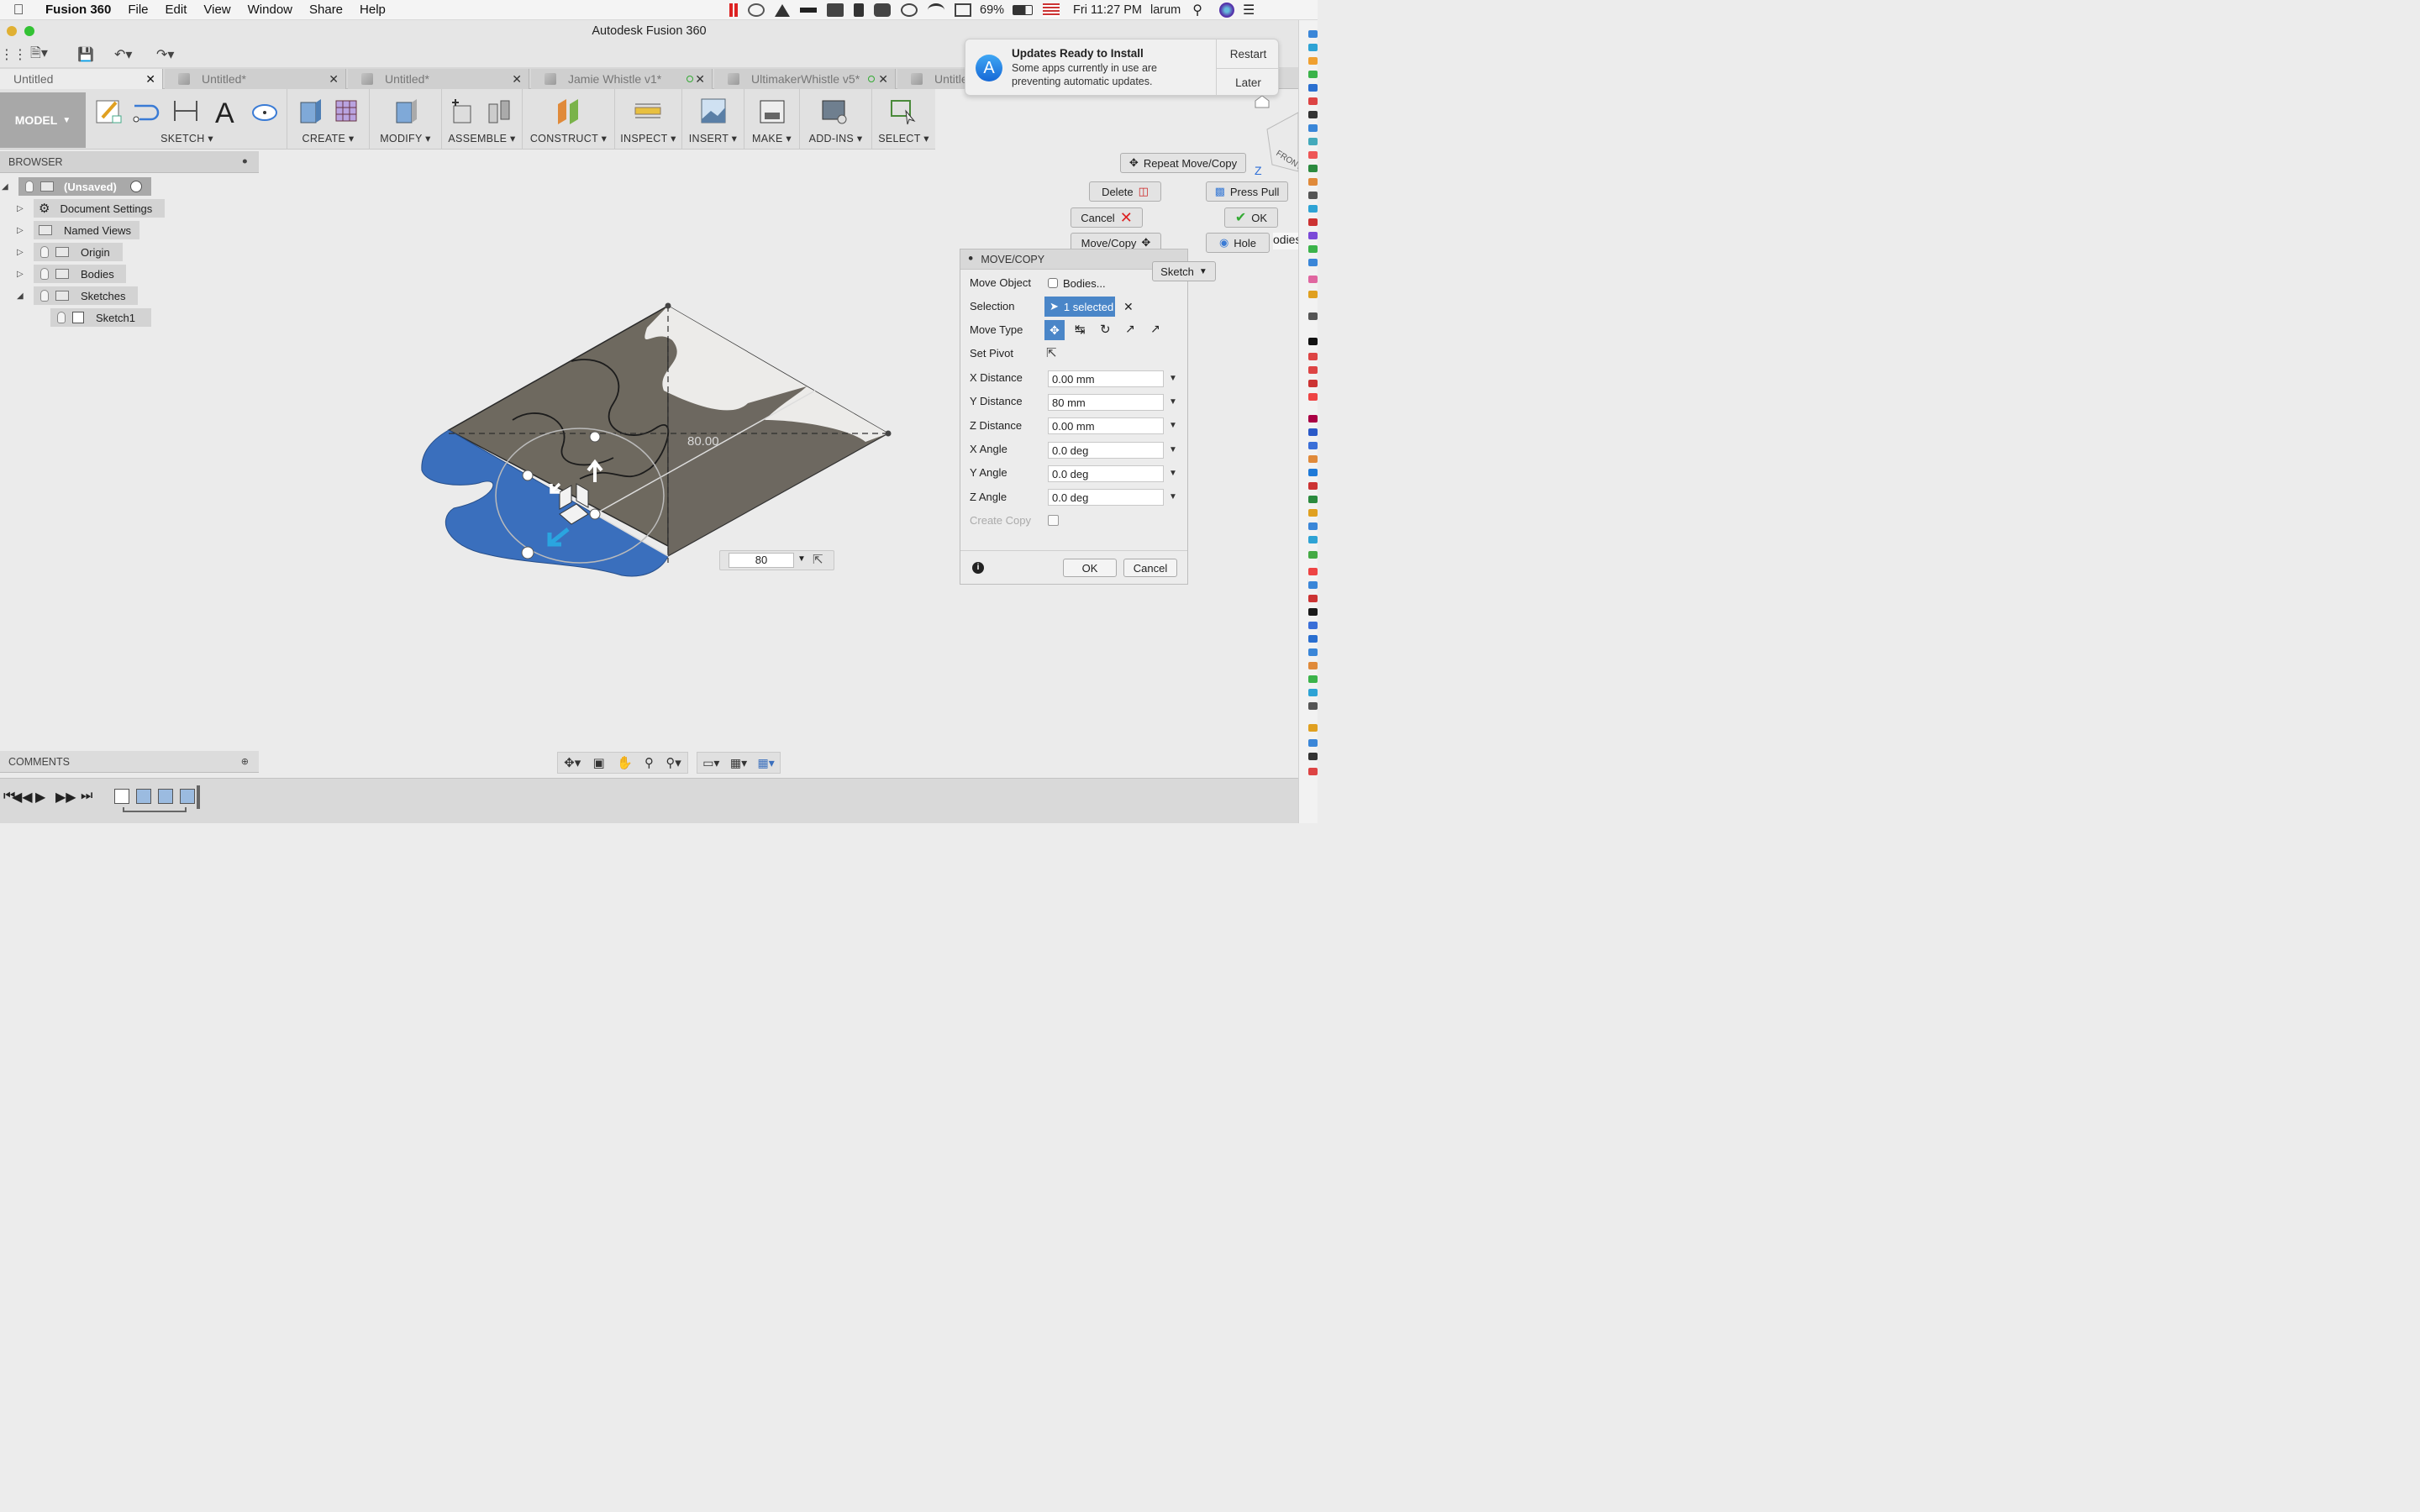 Image resolution: width=2420 pixels, height=1512 pixels. What do you see at coordinates (100, 317) in the screenshot?
I see `browser-item-sketch1: Sketch1` at bounding box center [100, 317].